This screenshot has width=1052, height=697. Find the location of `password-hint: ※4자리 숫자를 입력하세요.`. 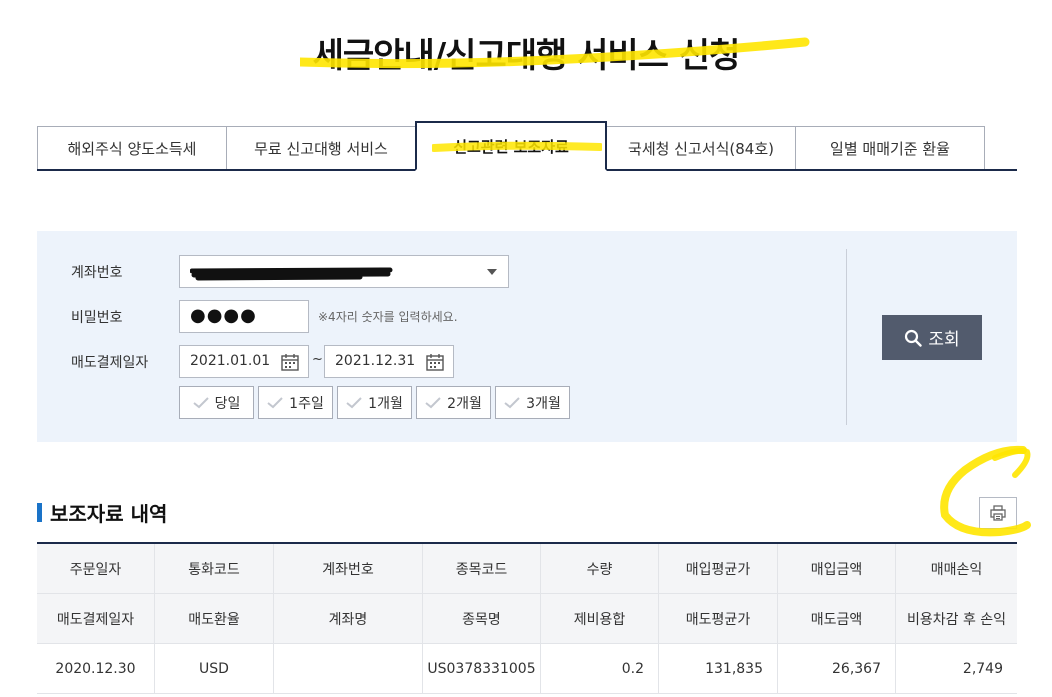

password-hint: ※4자리 숫자를 입력하세요. is located at coordinates (388, 317).